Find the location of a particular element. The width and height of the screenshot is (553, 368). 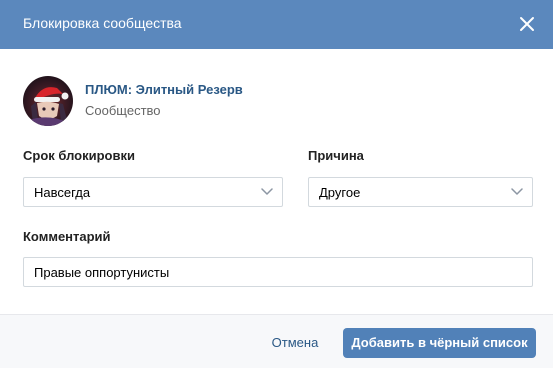

dialog-footer: Отмена Добавить в чёрный список is located at coordinates (276, 341).